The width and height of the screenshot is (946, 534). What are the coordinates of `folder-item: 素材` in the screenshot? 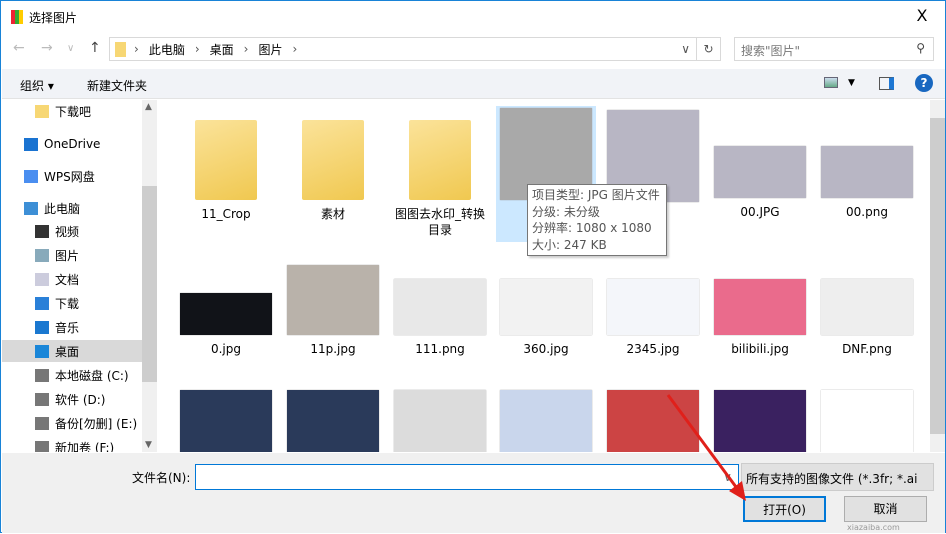 It's located at (333, 165).